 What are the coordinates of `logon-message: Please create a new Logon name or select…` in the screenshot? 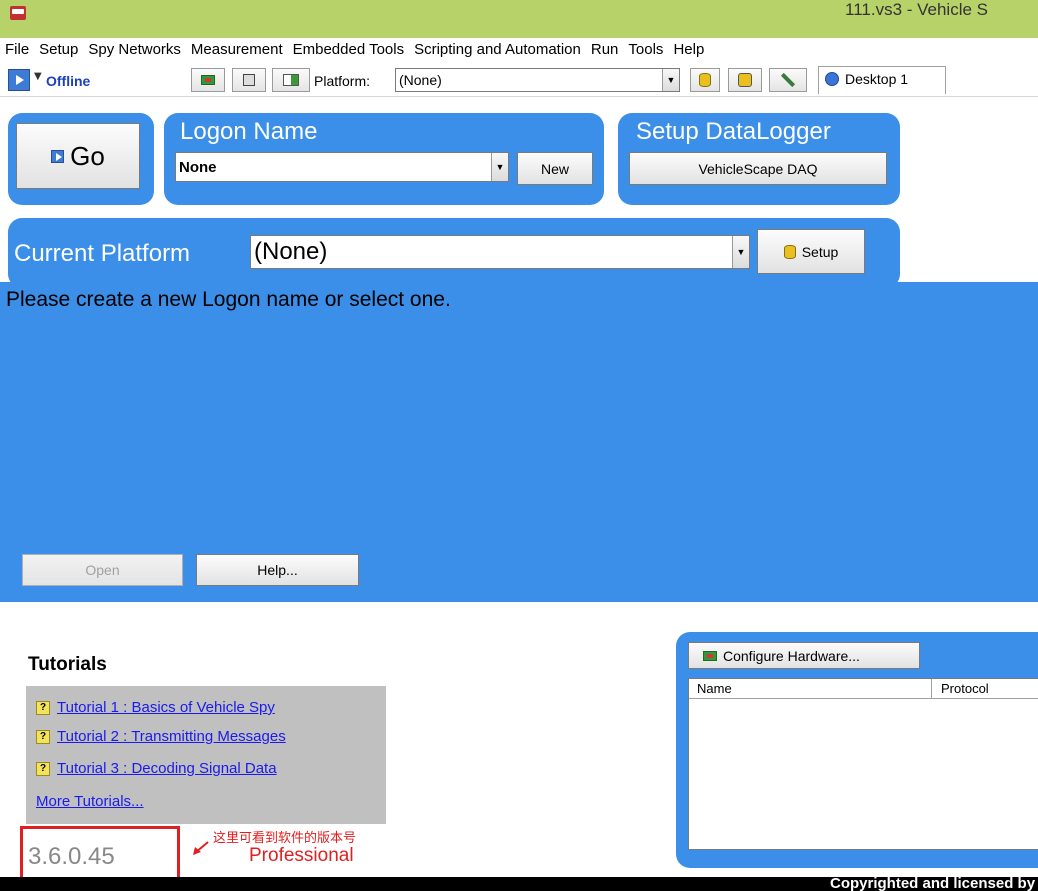 It's located at (228, 299).